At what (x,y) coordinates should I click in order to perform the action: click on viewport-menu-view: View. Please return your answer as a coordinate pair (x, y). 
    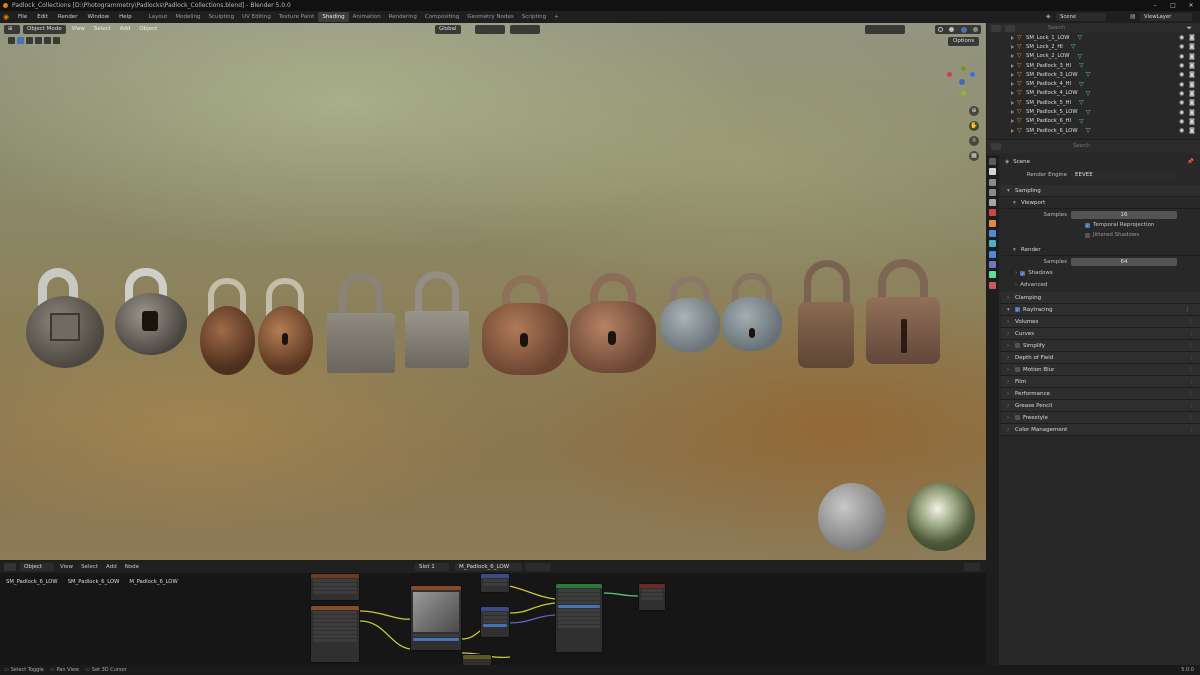
    Looking at the image, I should click on (78, 29).